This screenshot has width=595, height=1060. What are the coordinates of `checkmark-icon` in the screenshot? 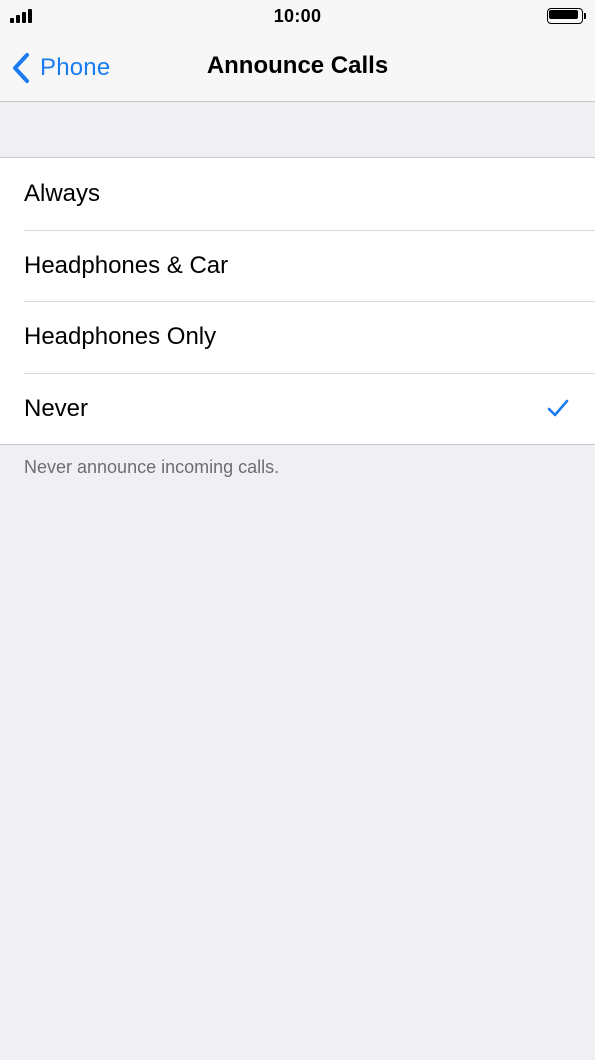 It's located at (558, 407).